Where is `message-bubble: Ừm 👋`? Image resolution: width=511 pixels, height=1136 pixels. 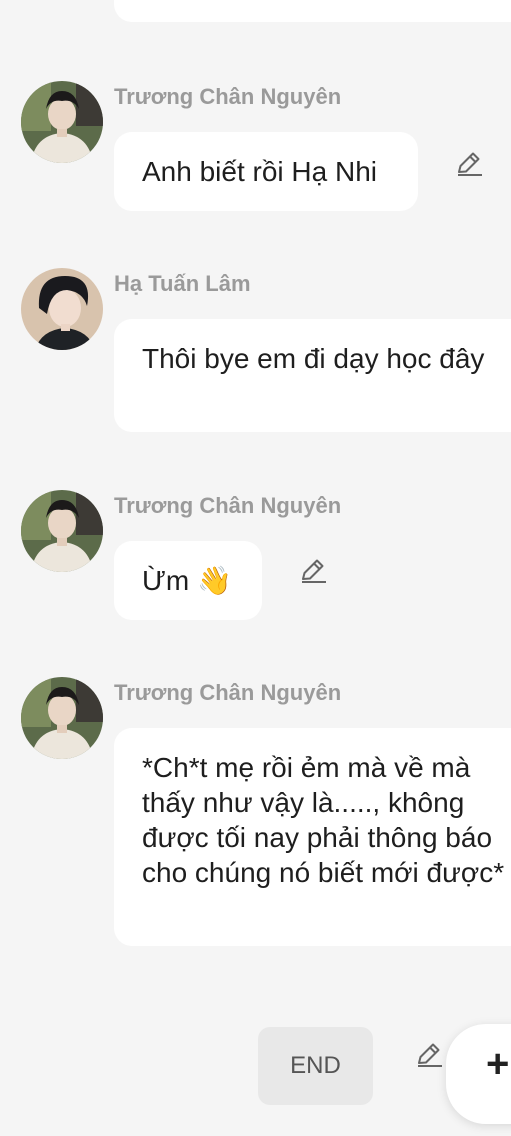 message-bubble: Ừm 👋 is located at coordinates (188, 580).